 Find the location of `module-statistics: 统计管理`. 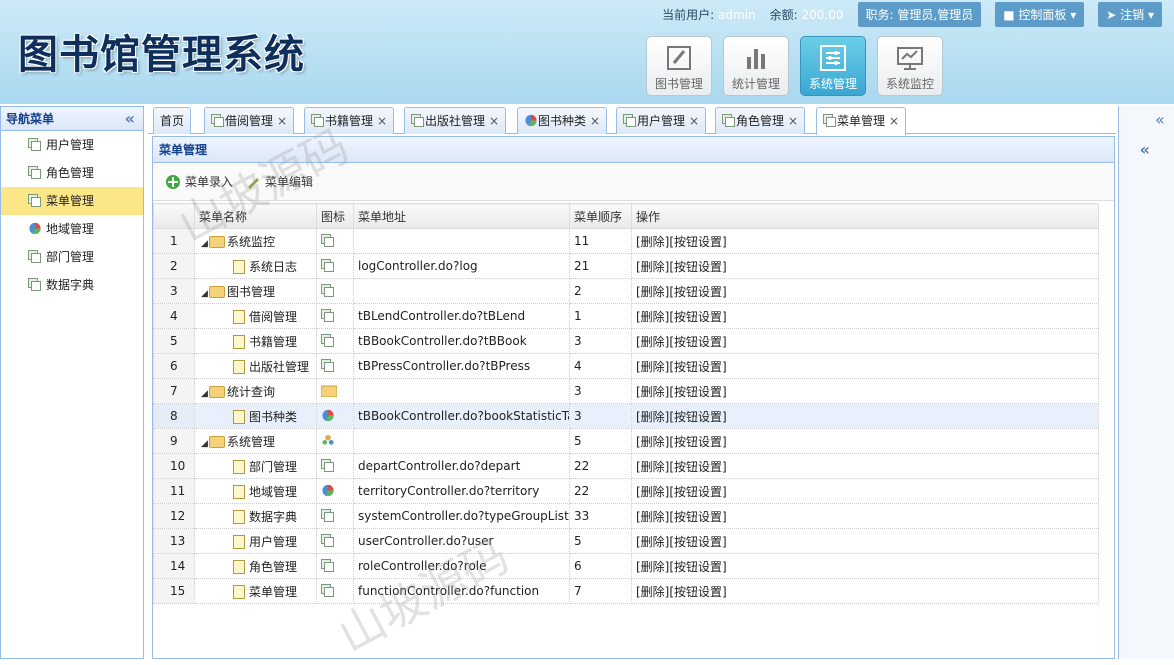

module-statistics: 统计管理 is located at coordinates (756, 66).